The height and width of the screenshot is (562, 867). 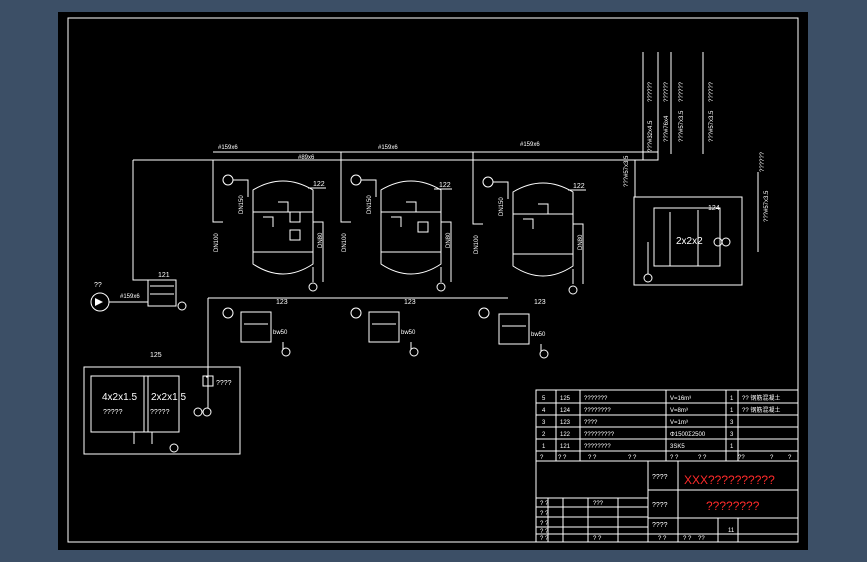 What do you see at coordinates (160, 412) in the screenshot?
I see `bottom-unit-right-sub: ?????` at bounding box center [160, 412].